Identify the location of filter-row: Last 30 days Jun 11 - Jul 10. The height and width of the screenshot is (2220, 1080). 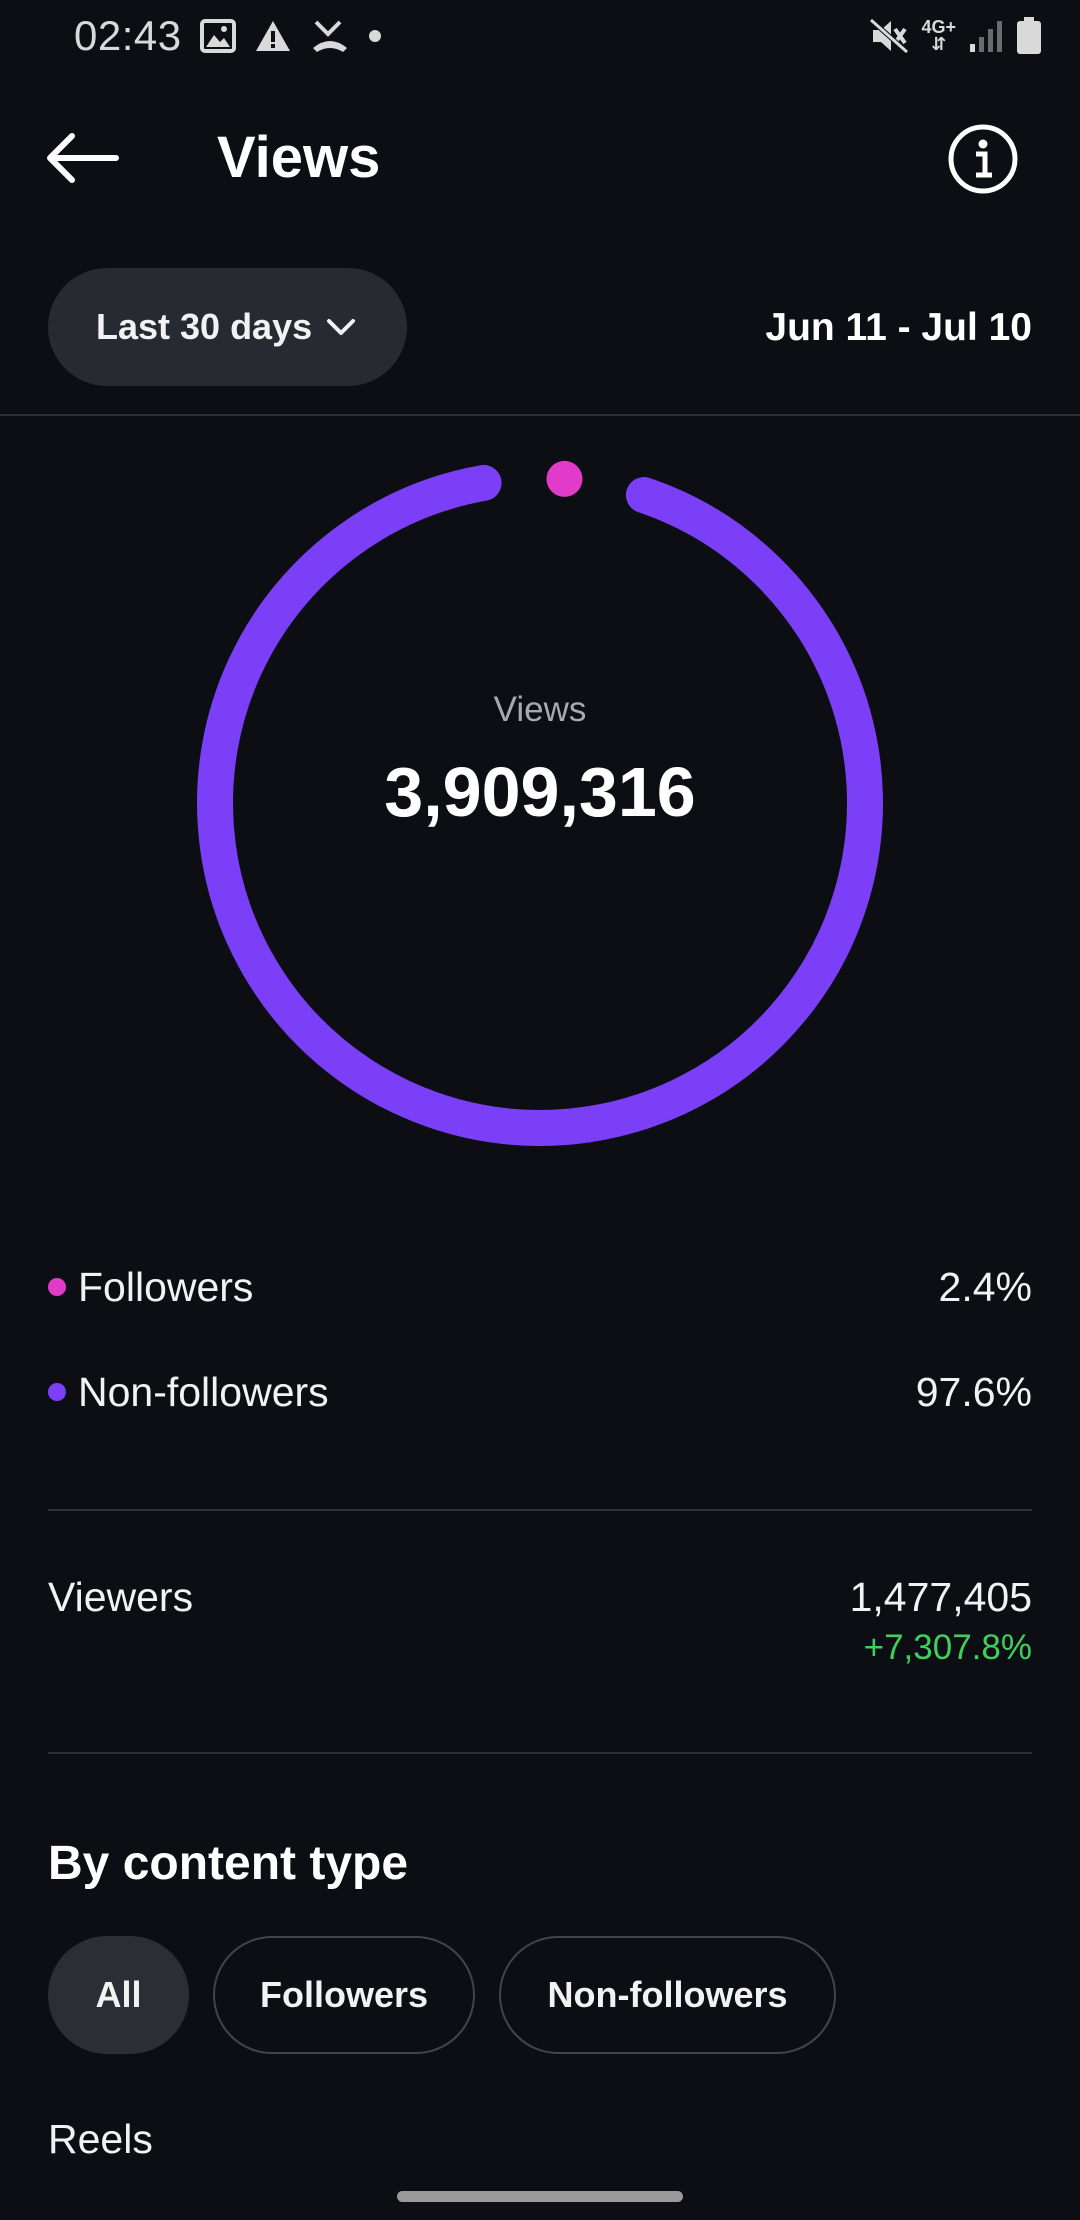
(540, 327).